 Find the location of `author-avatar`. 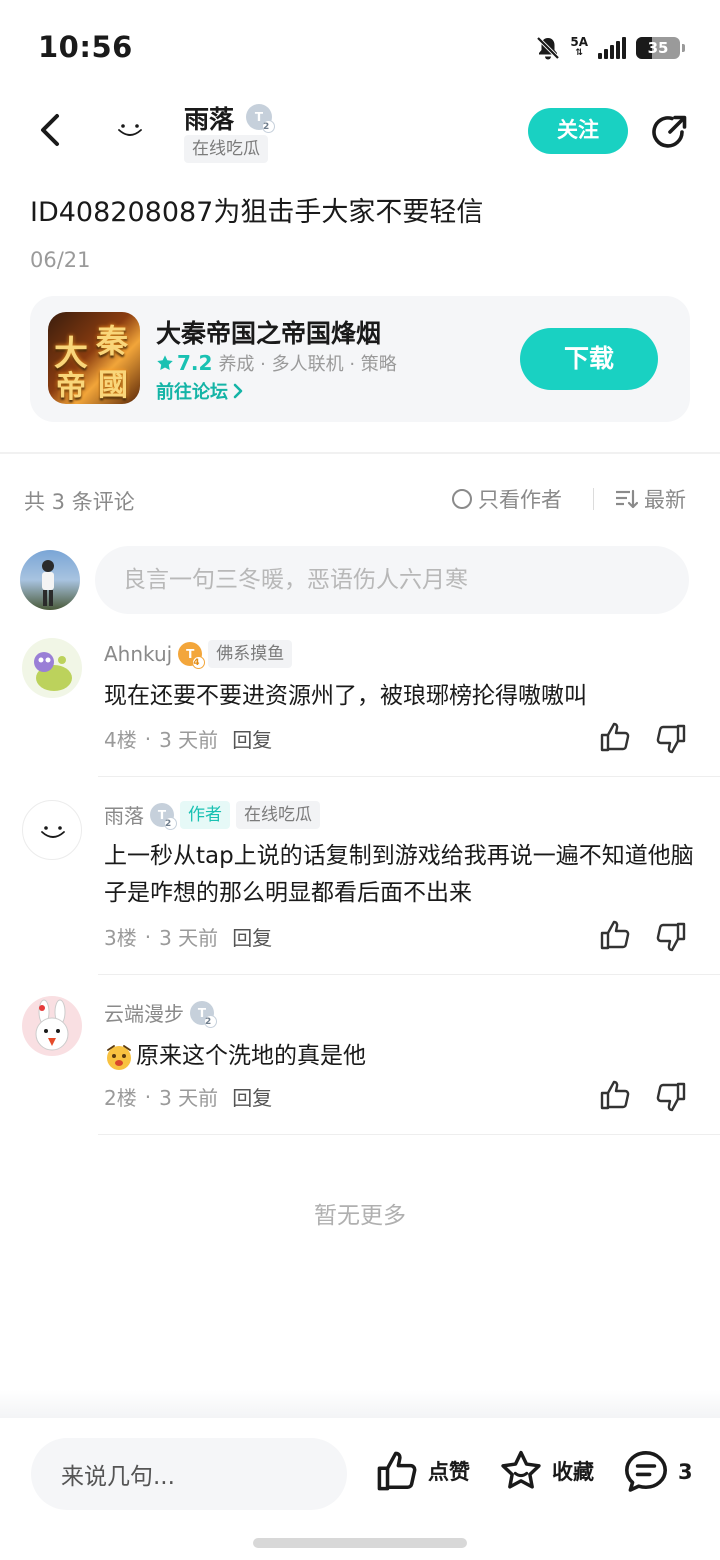

author-avatar is located at coordinates (130, 130).